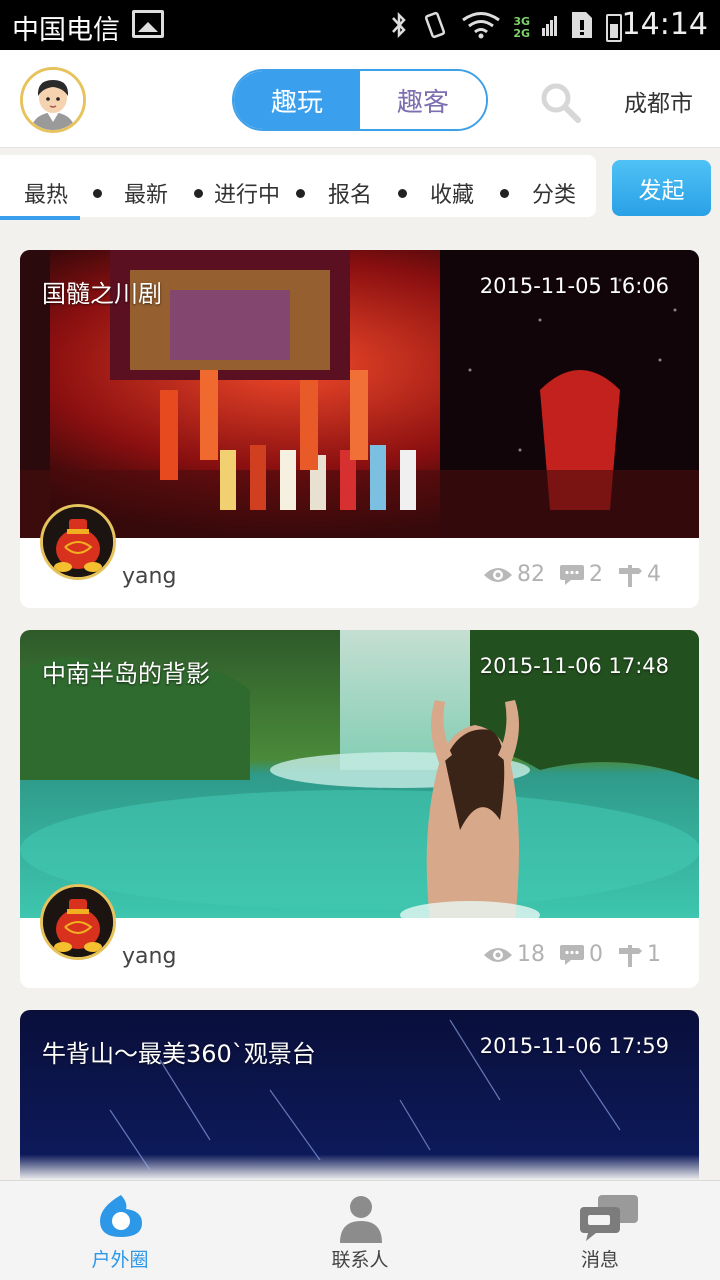 The image size is (720, 1280). What do you see at coordinates (514, 954) in the screenshot?
I see `views-stat: 18` at bounding box center [514, 954].